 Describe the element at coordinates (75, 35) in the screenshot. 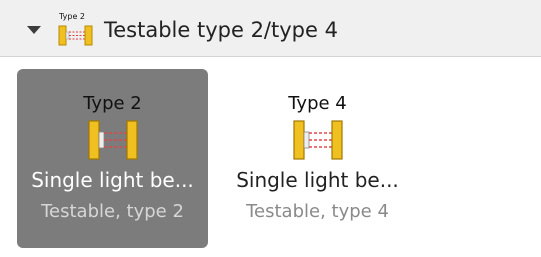

I see `light-beam-graphic` at that location.